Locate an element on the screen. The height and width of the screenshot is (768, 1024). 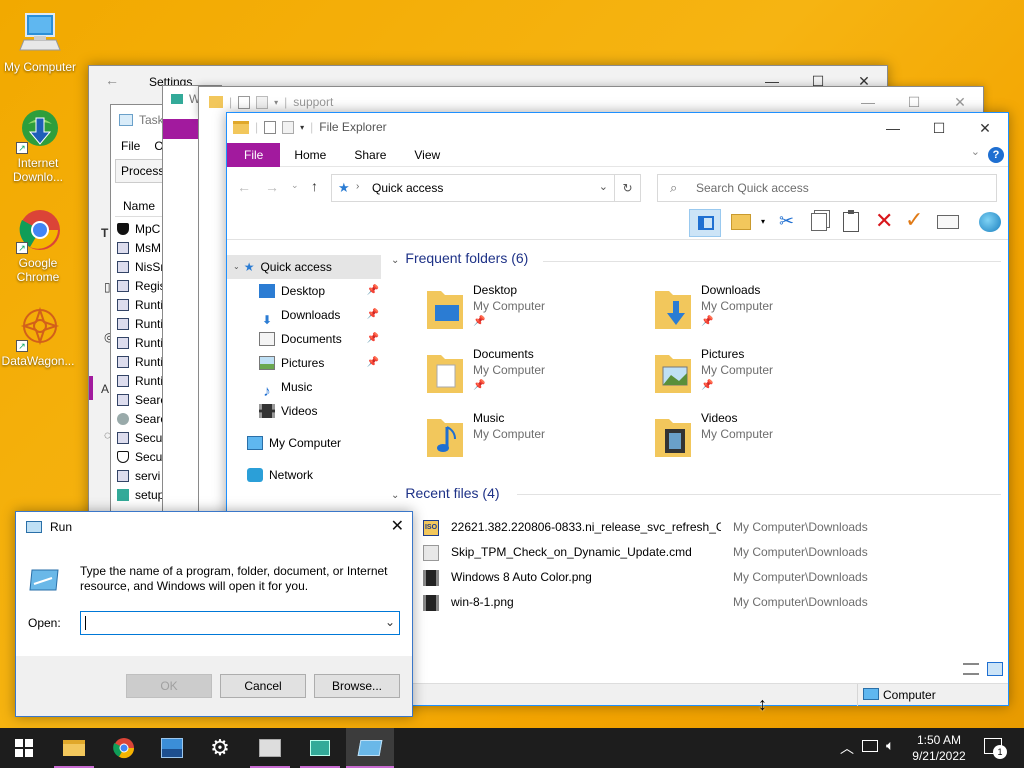
desktop-folder-icon is located at coordinates (445, 308).